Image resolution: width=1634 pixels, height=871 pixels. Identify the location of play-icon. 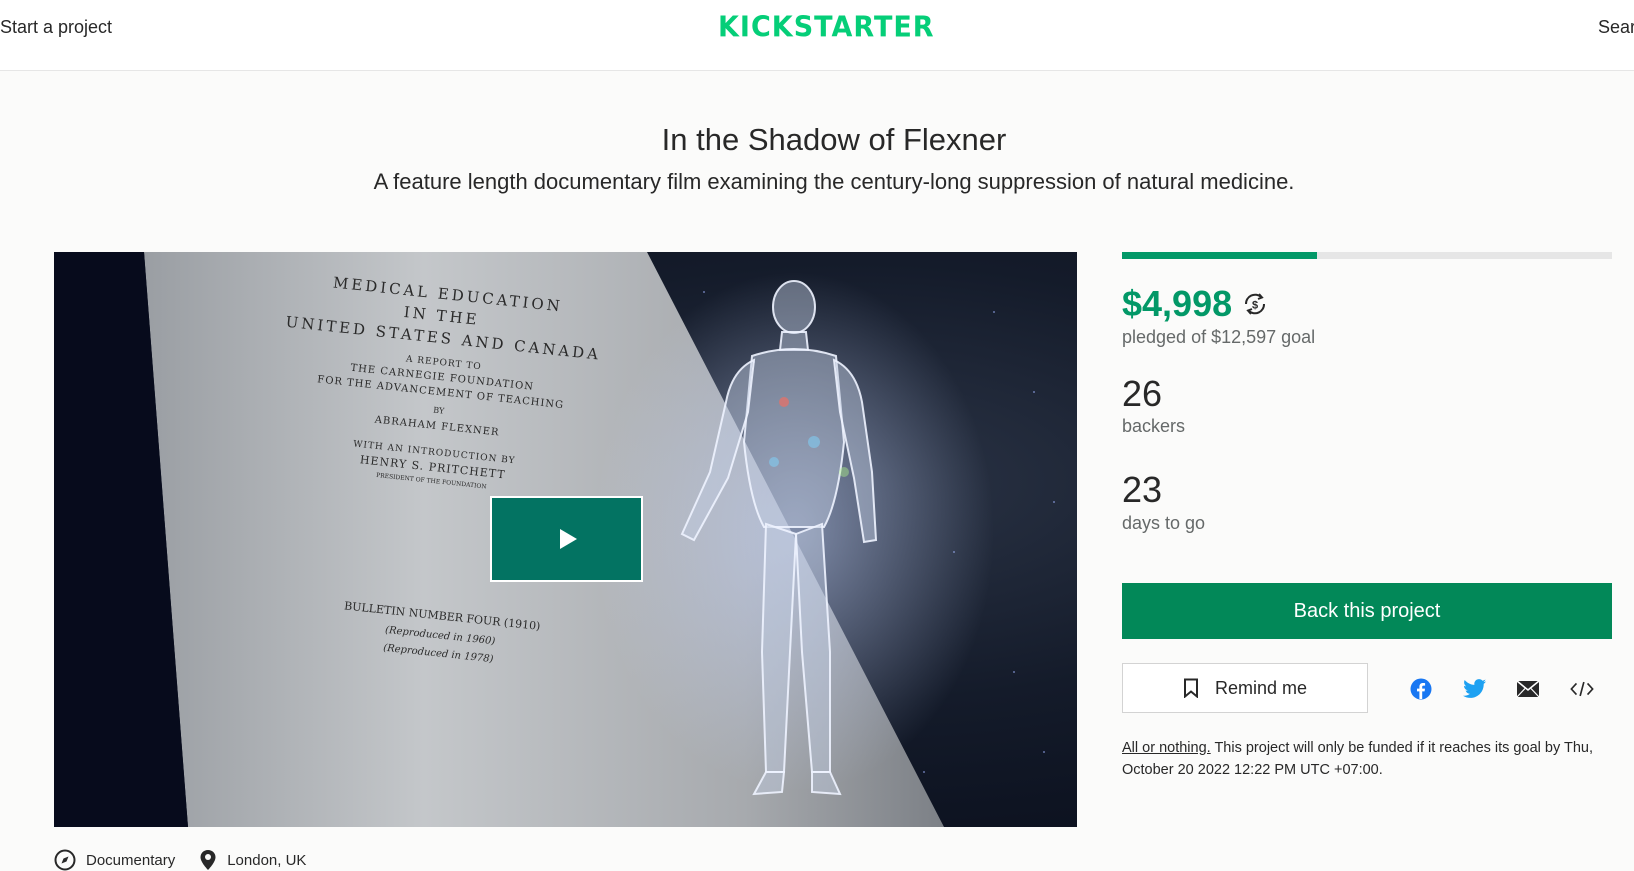
(568, 539).